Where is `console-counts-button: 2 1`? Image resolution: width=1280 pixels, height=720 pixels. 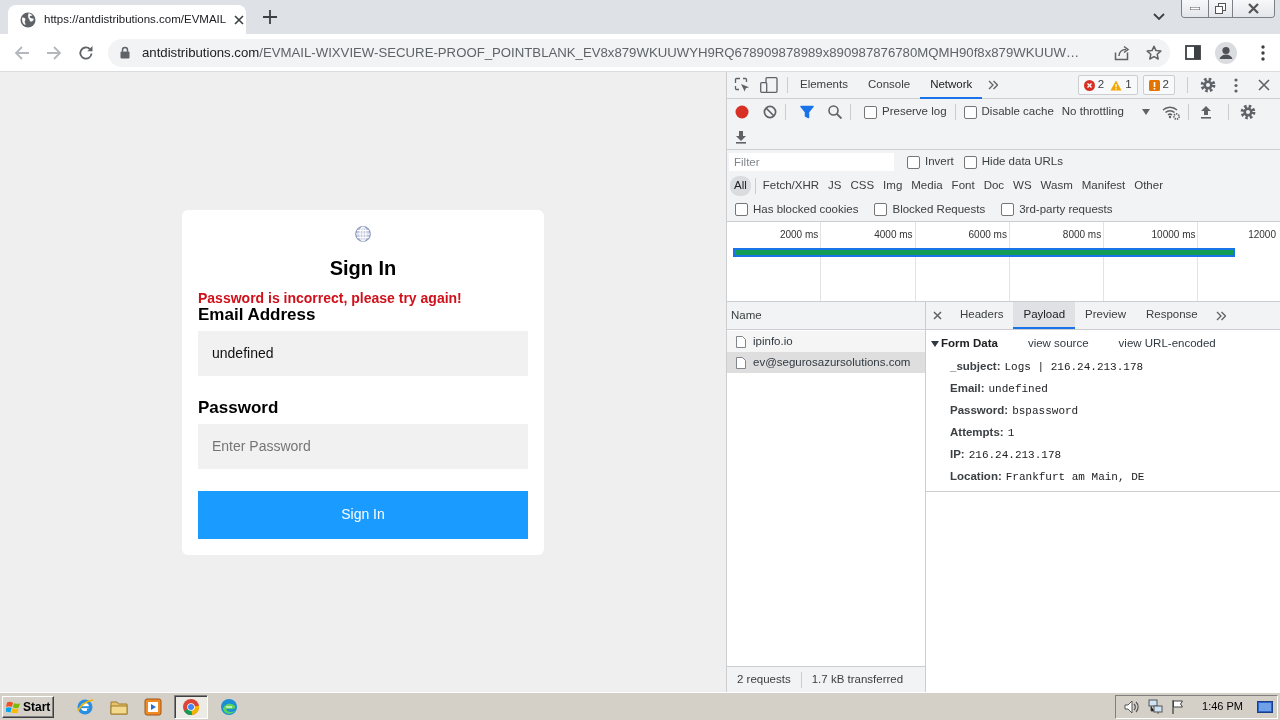
console-counts-button: 2 1 is located at coordinates (1107, 85).